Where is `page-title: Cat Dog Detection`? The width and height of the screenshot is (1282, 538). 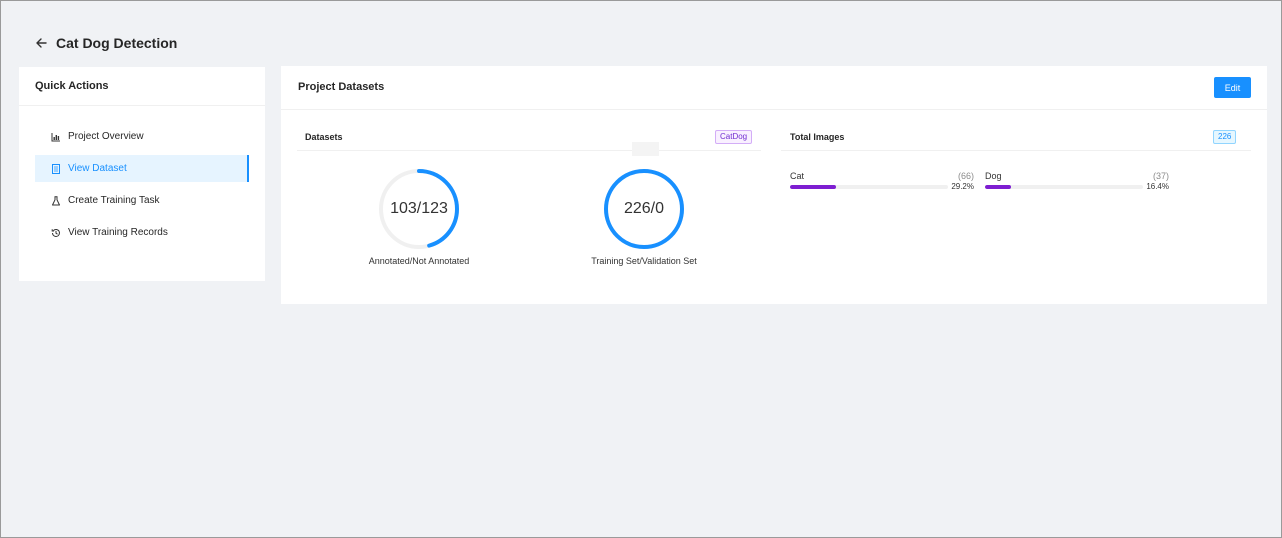
page-title: Cat Dog Detection is located at coordinates (117, 43).